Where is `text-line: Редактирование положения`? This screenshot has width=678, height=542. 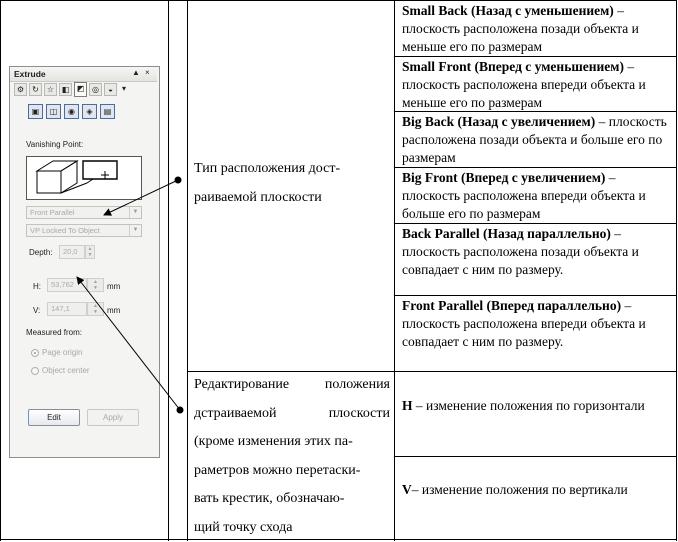
text-line: Редактирование положения is located at coordinates (292, 385).